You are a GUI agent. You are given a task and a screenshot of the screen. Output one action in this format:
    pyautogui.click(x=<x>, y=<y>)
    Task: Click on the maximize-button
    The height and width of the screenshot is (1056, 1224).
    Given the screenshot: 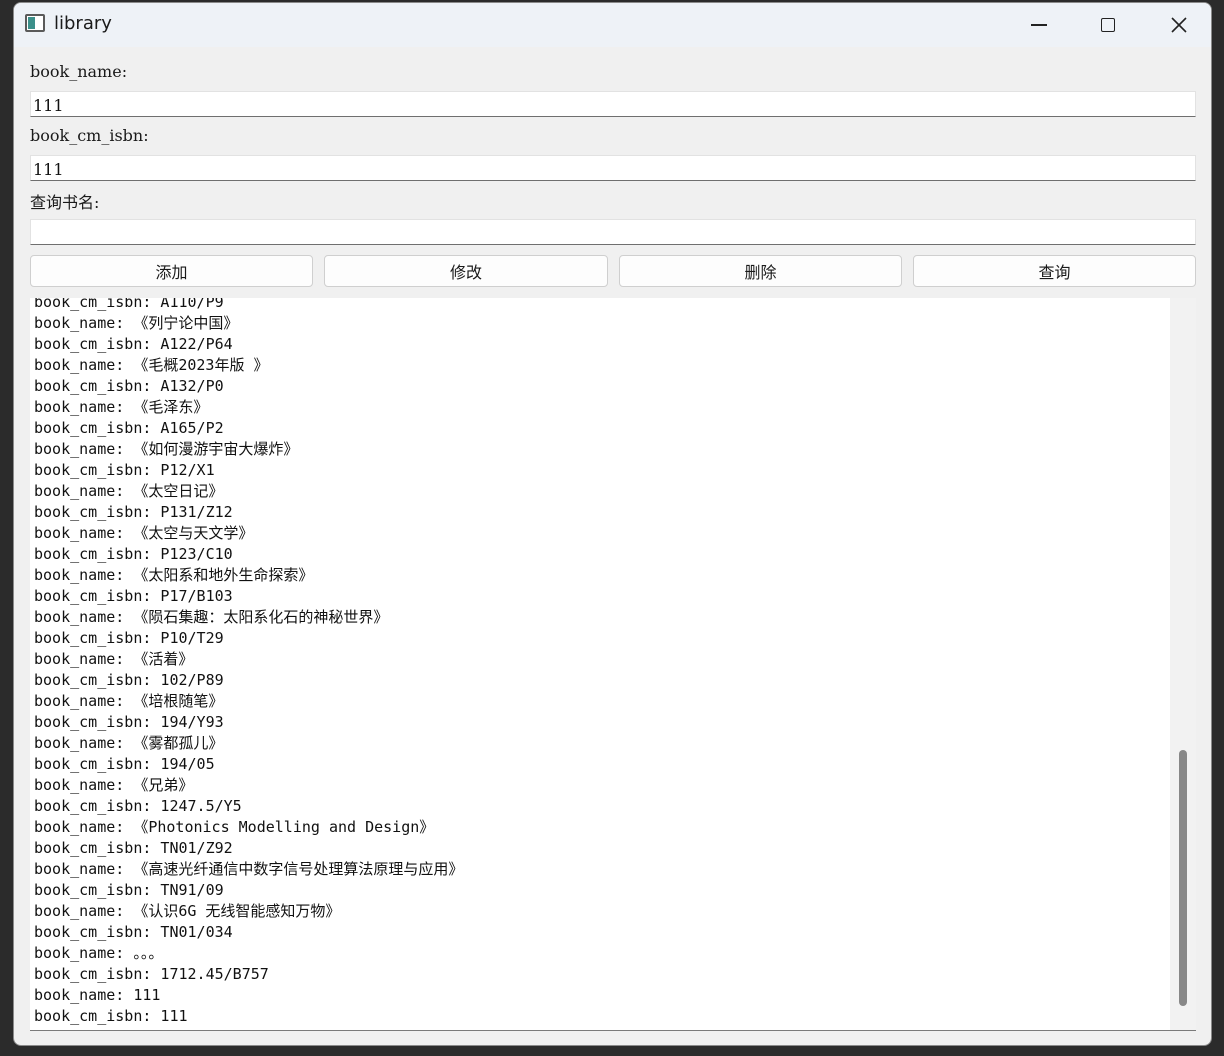 What is the action you would take?
    pyautogui.click(x=1108, y=25)
    